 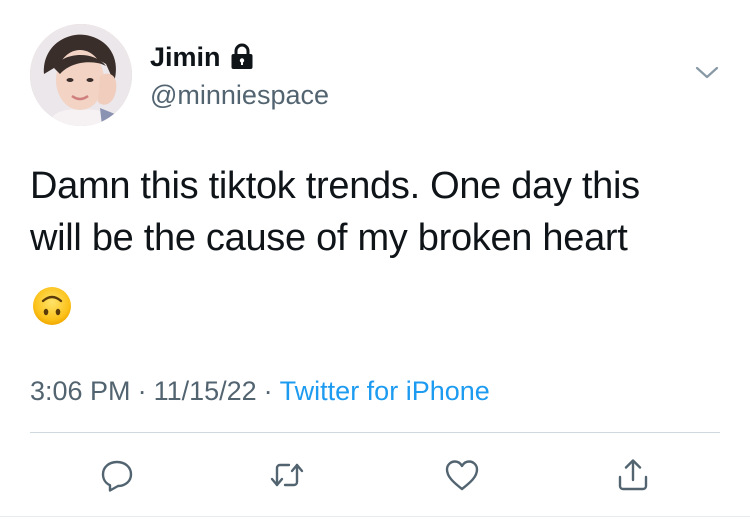 What do you see at coordinates (707, 73) in the screenshot?
I see `chevron-down-icon` at bounding box center [707, 73].